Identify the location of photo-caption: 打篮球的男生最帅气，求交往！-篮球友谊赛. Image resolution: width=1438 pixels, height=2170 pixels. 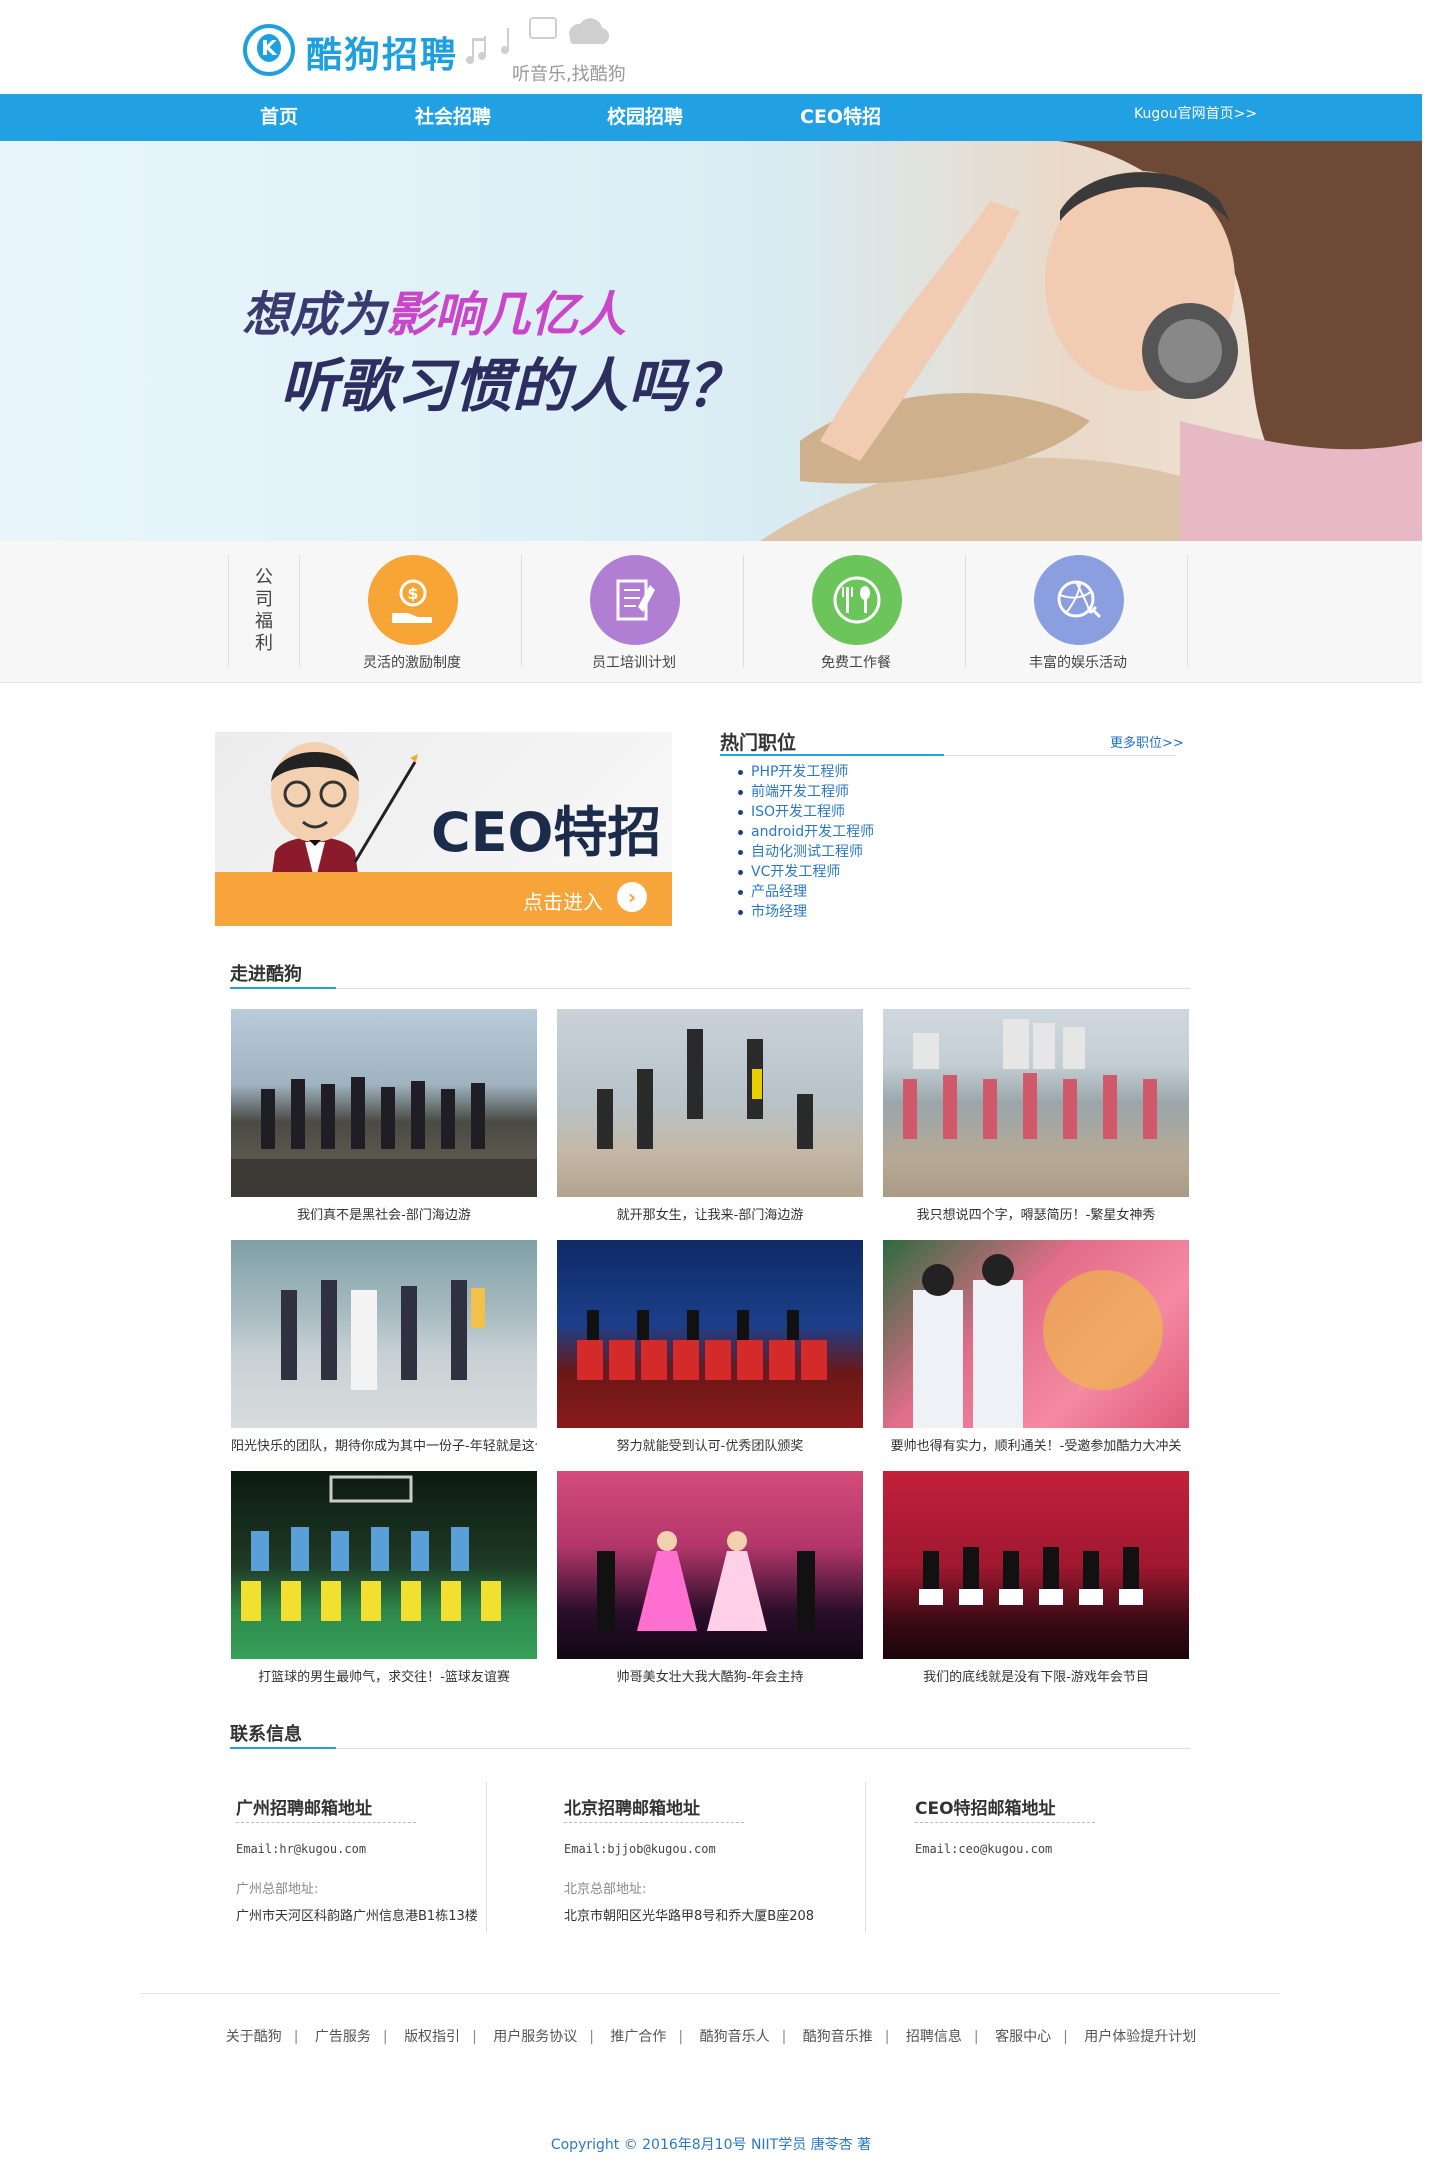
(384, 1677).